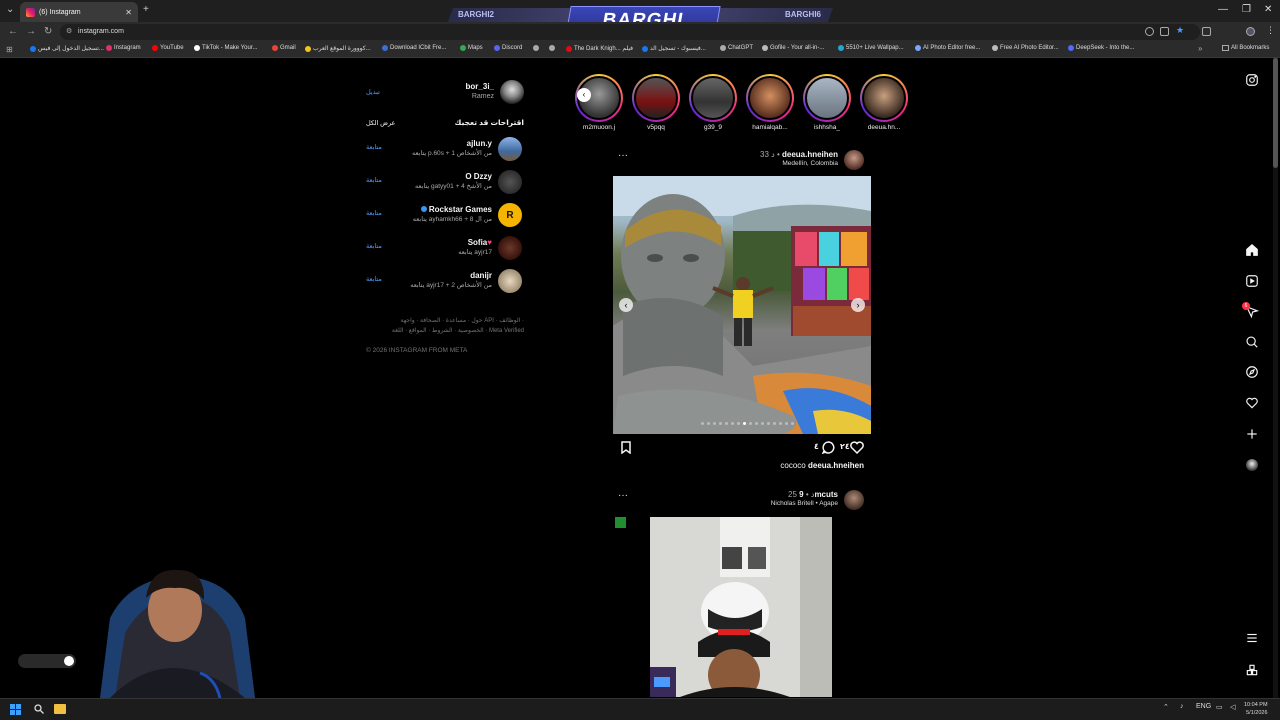  What do you see at coordinates (630, 32) in the screenshot?
I see `url-input: ⚙ instagram.com` at bounding box center [630, 32].